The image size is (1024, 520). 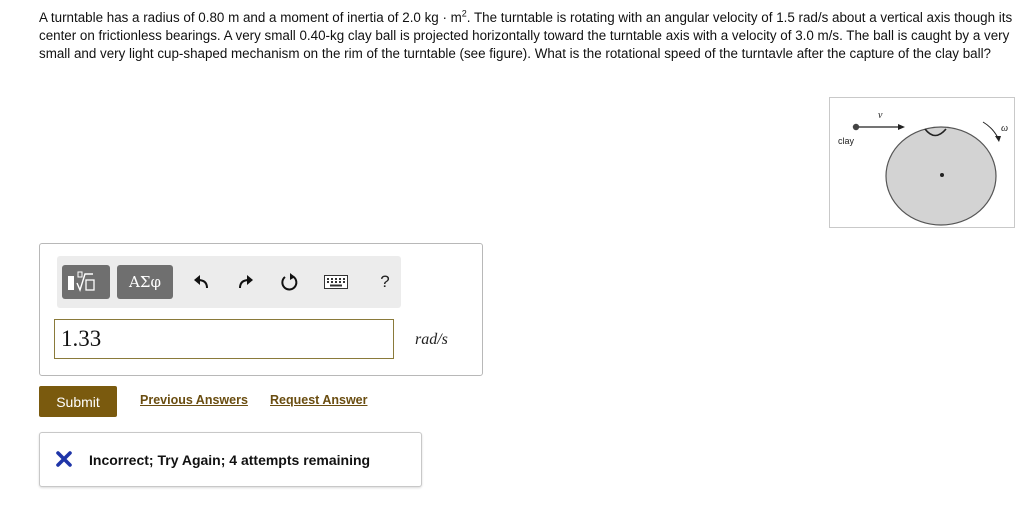 I want to click on turntable-figure: v⃗ clay ω⃗, so click(x=922, y=162).